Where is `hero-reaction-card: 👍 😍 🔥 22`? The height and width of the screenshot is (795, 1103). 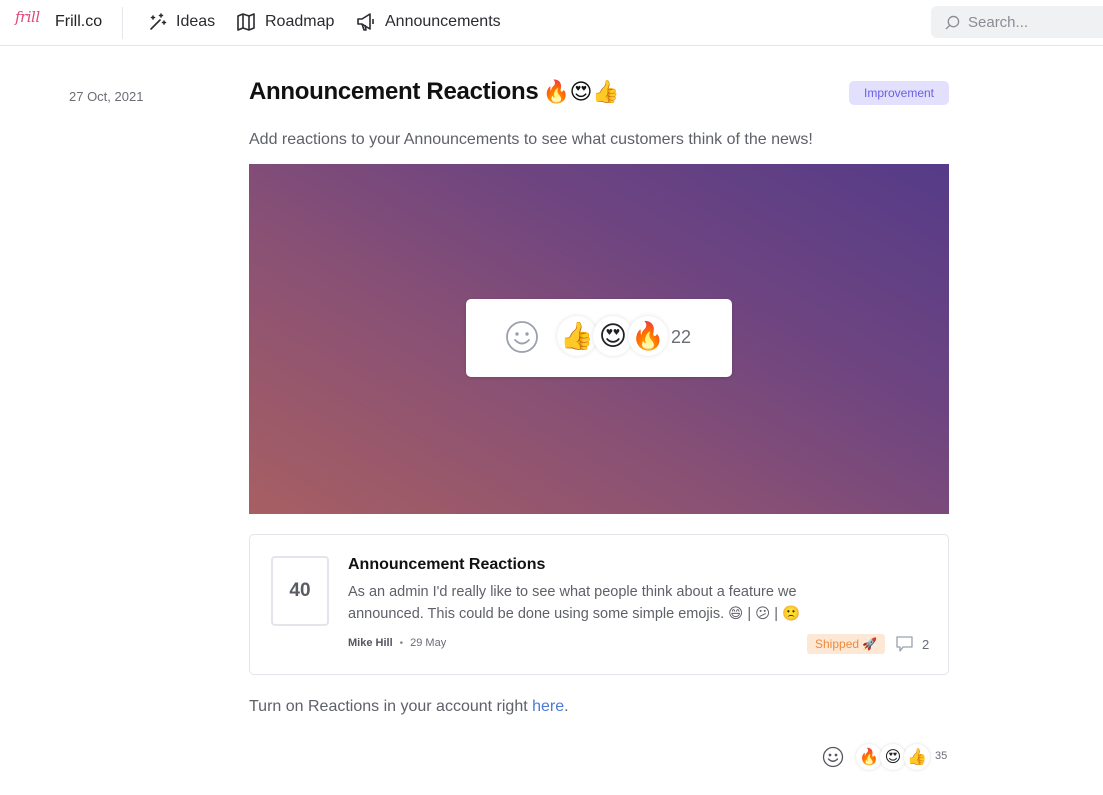
hero-reaction-card: 👍 😍 🔥 22 is located at coordinates (599, 338).